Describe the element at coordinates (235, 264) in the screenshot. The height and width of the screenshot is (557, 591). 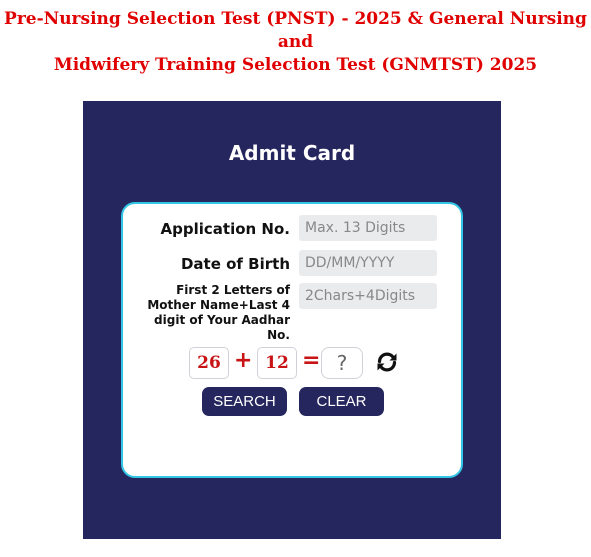
I see `dob-label: Date of Birth` at that location.